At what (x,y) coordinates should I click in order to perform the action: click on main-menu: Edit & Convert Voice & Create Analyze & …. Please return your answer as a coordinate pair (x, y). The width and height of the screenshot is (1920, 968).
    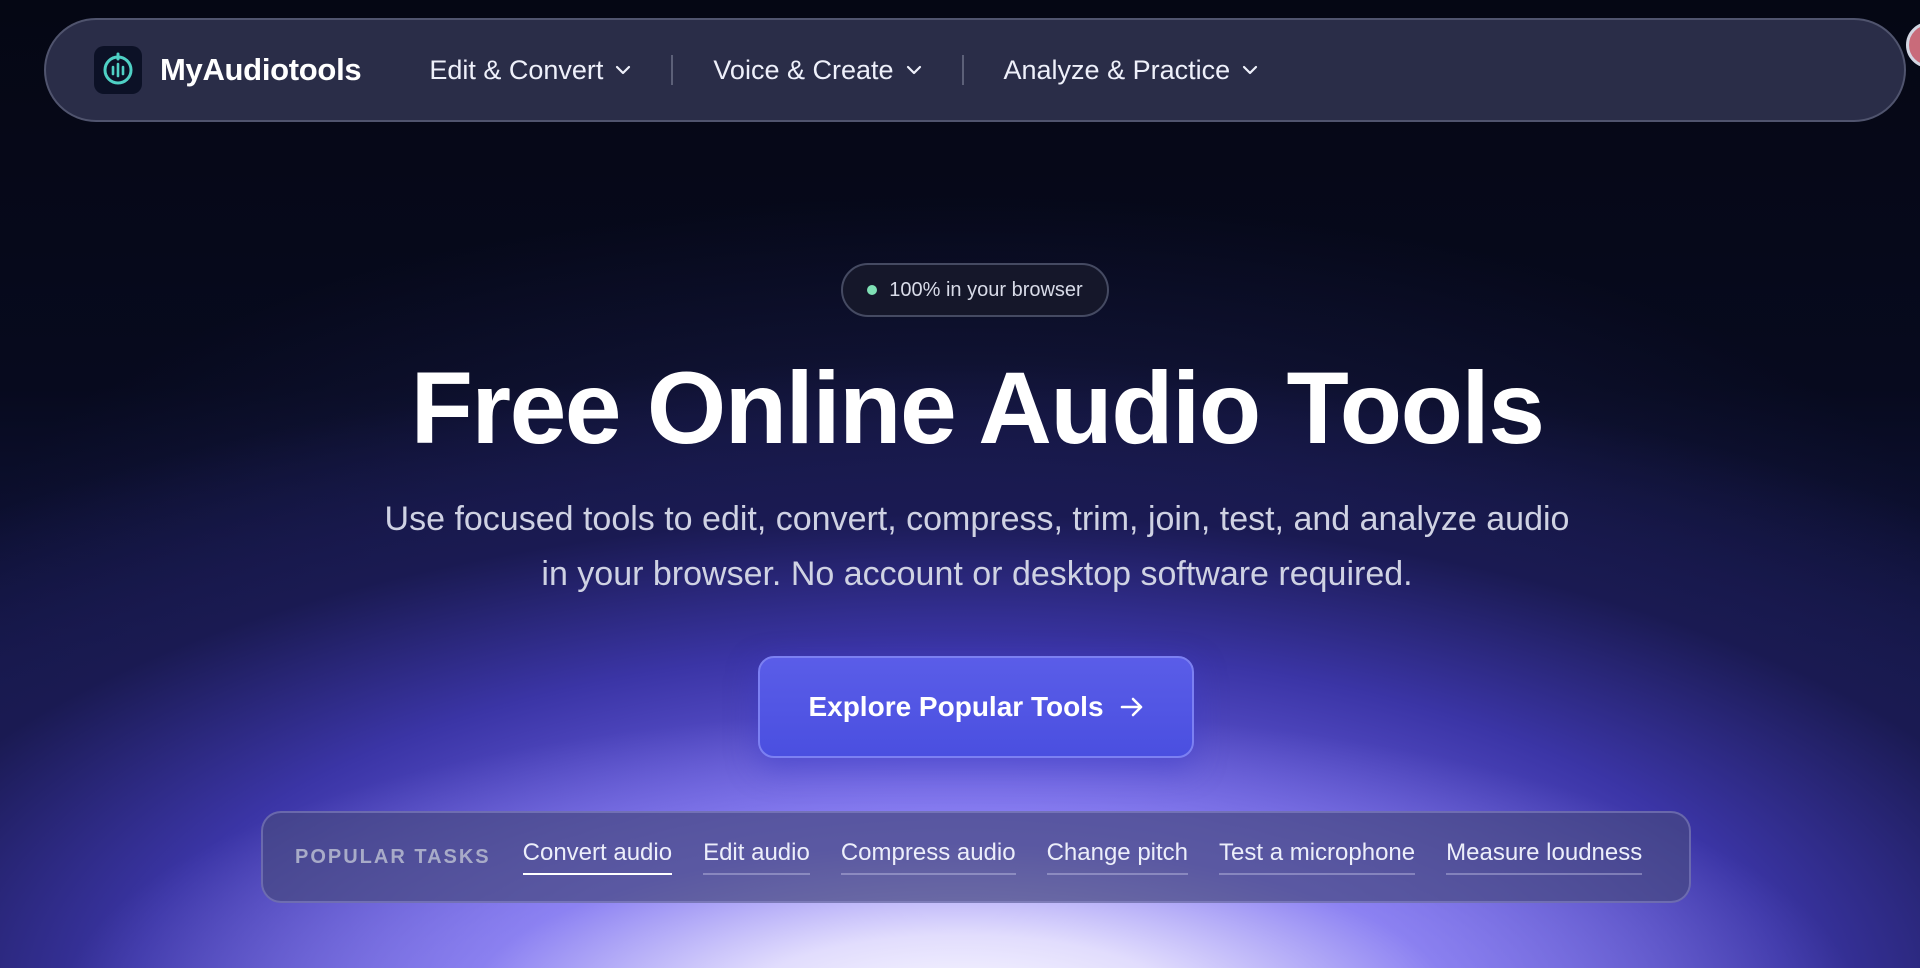
    Looking at the image, I should click on (843, 70).